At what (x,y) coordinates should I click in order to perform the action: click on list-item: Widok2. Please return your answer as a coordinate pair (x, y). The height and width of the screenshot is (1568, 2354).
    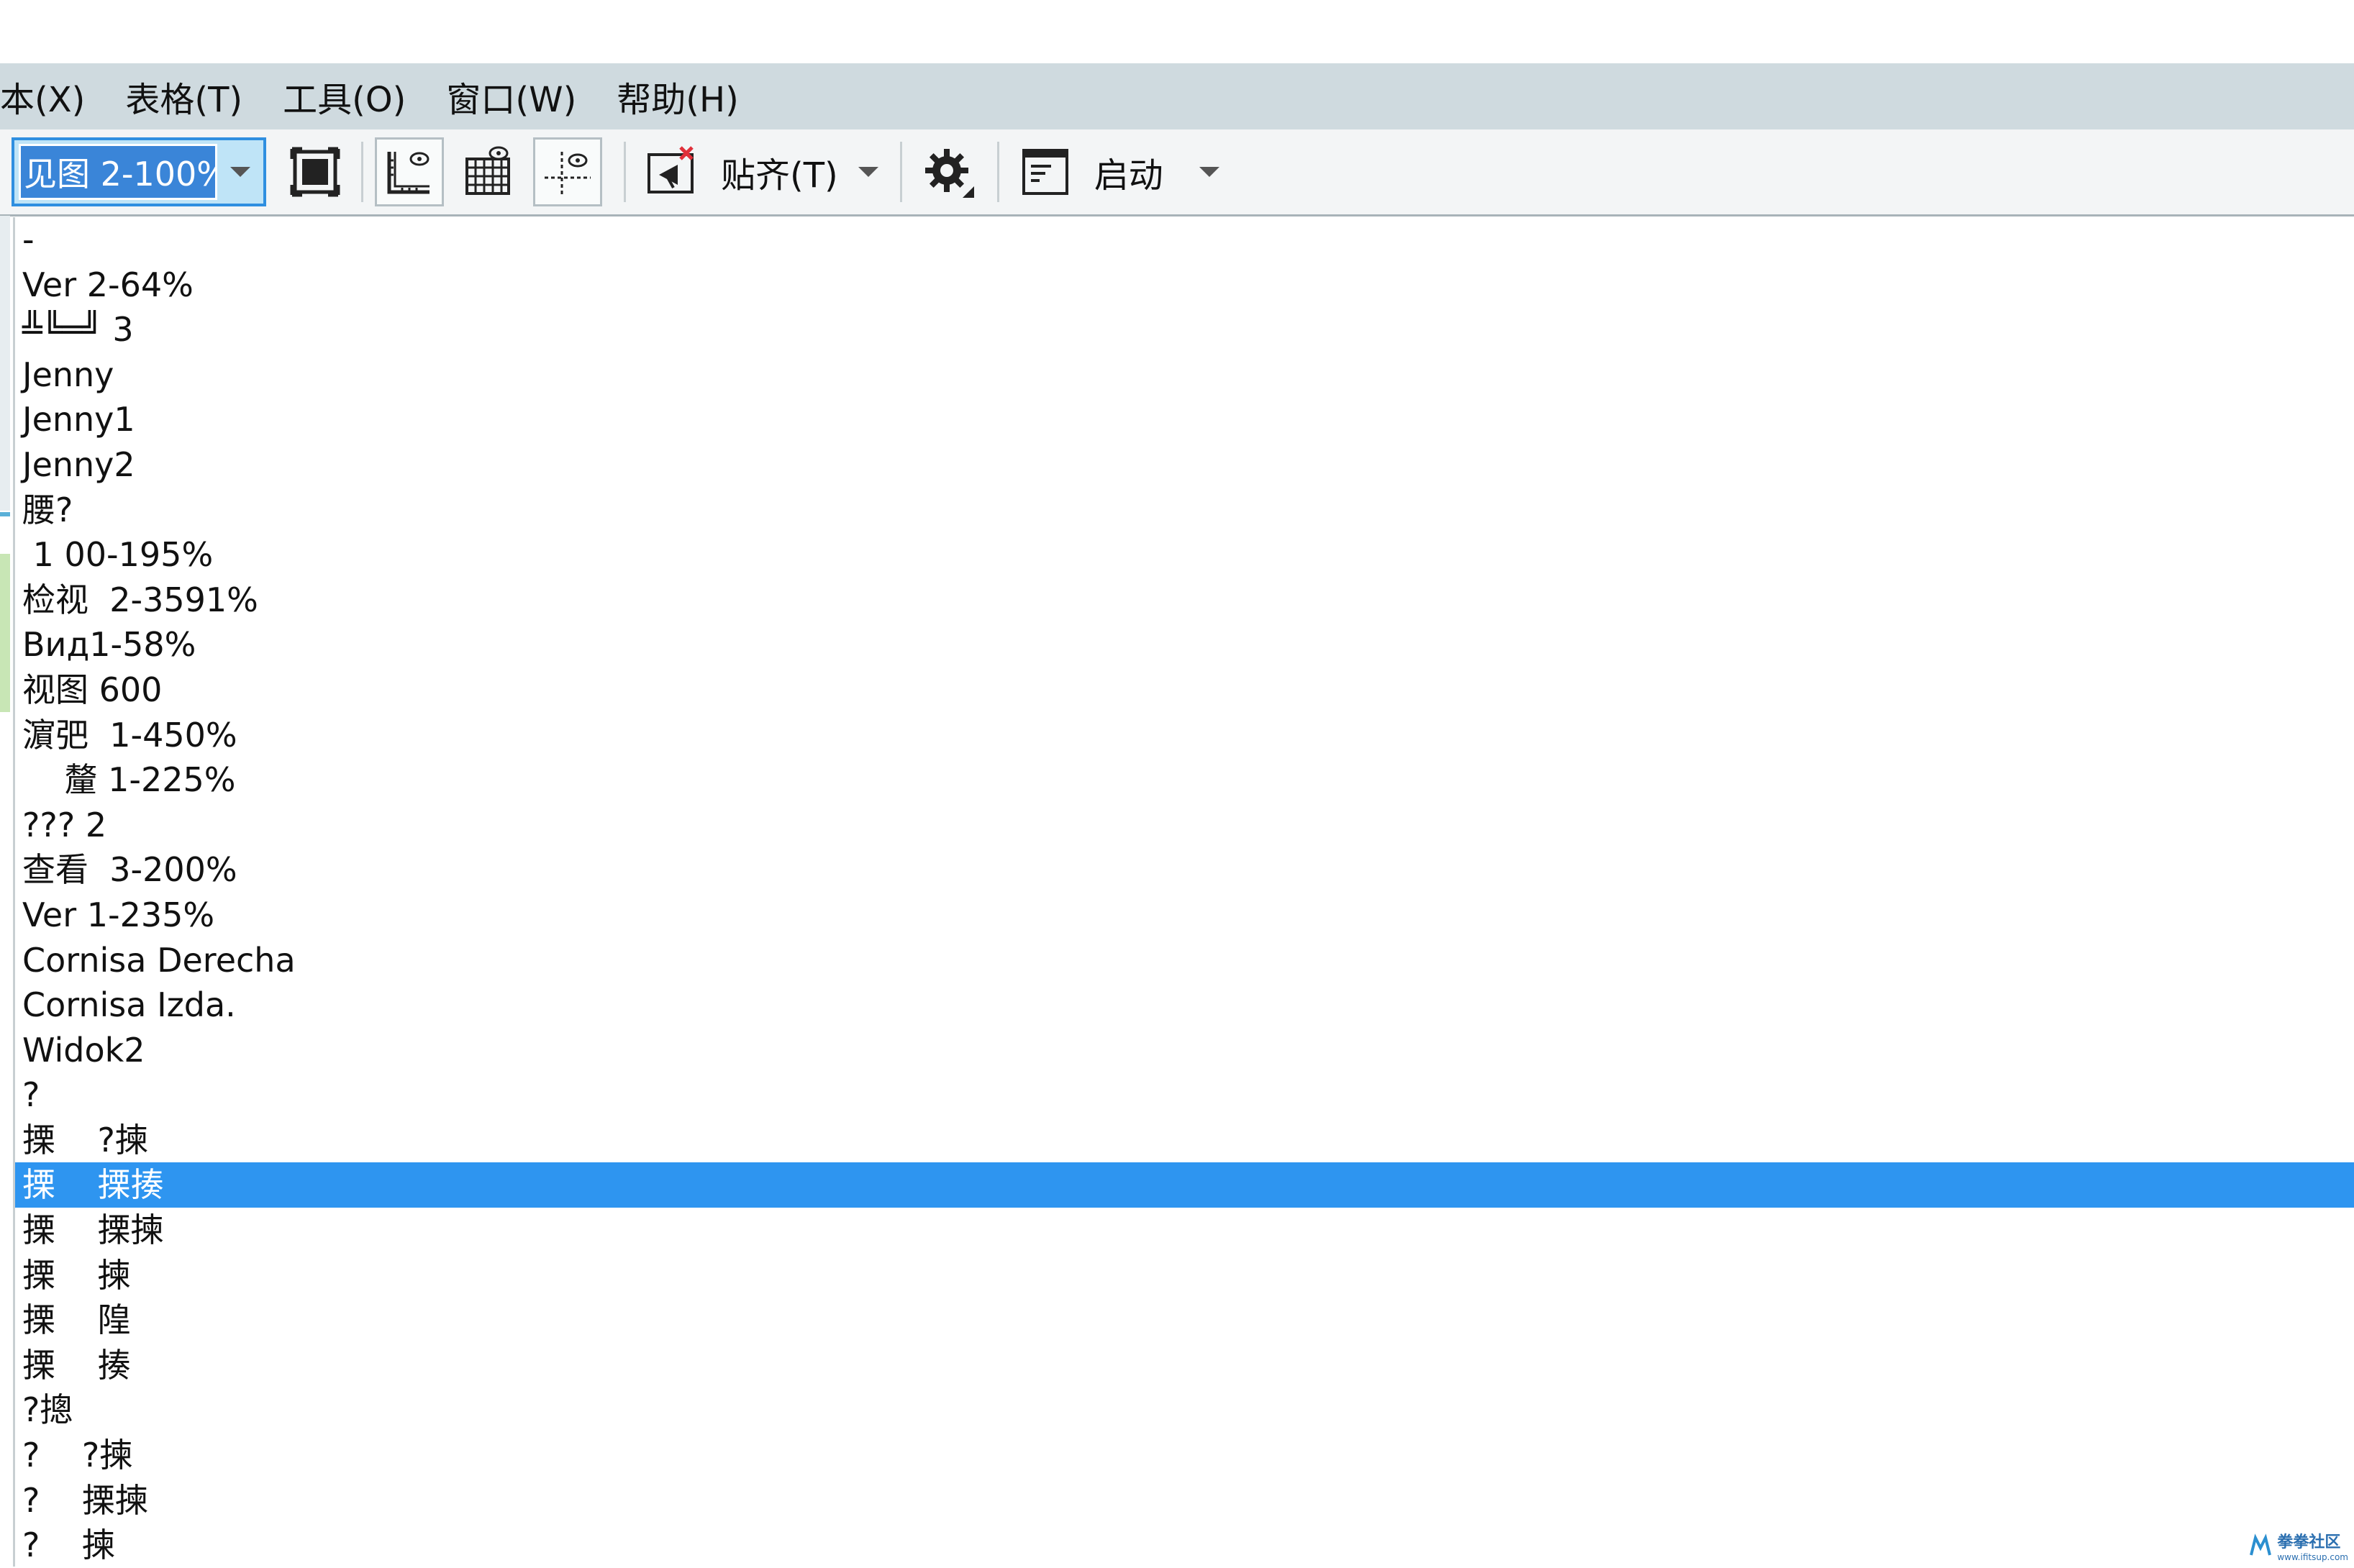
    Looking at the image, I should click on (1184, 1051).